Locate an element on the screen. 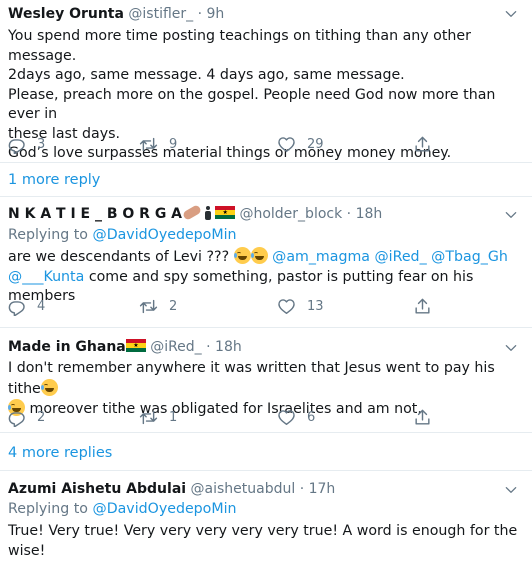  user-handle: @istifler_ is located at coordinates (160, 14).